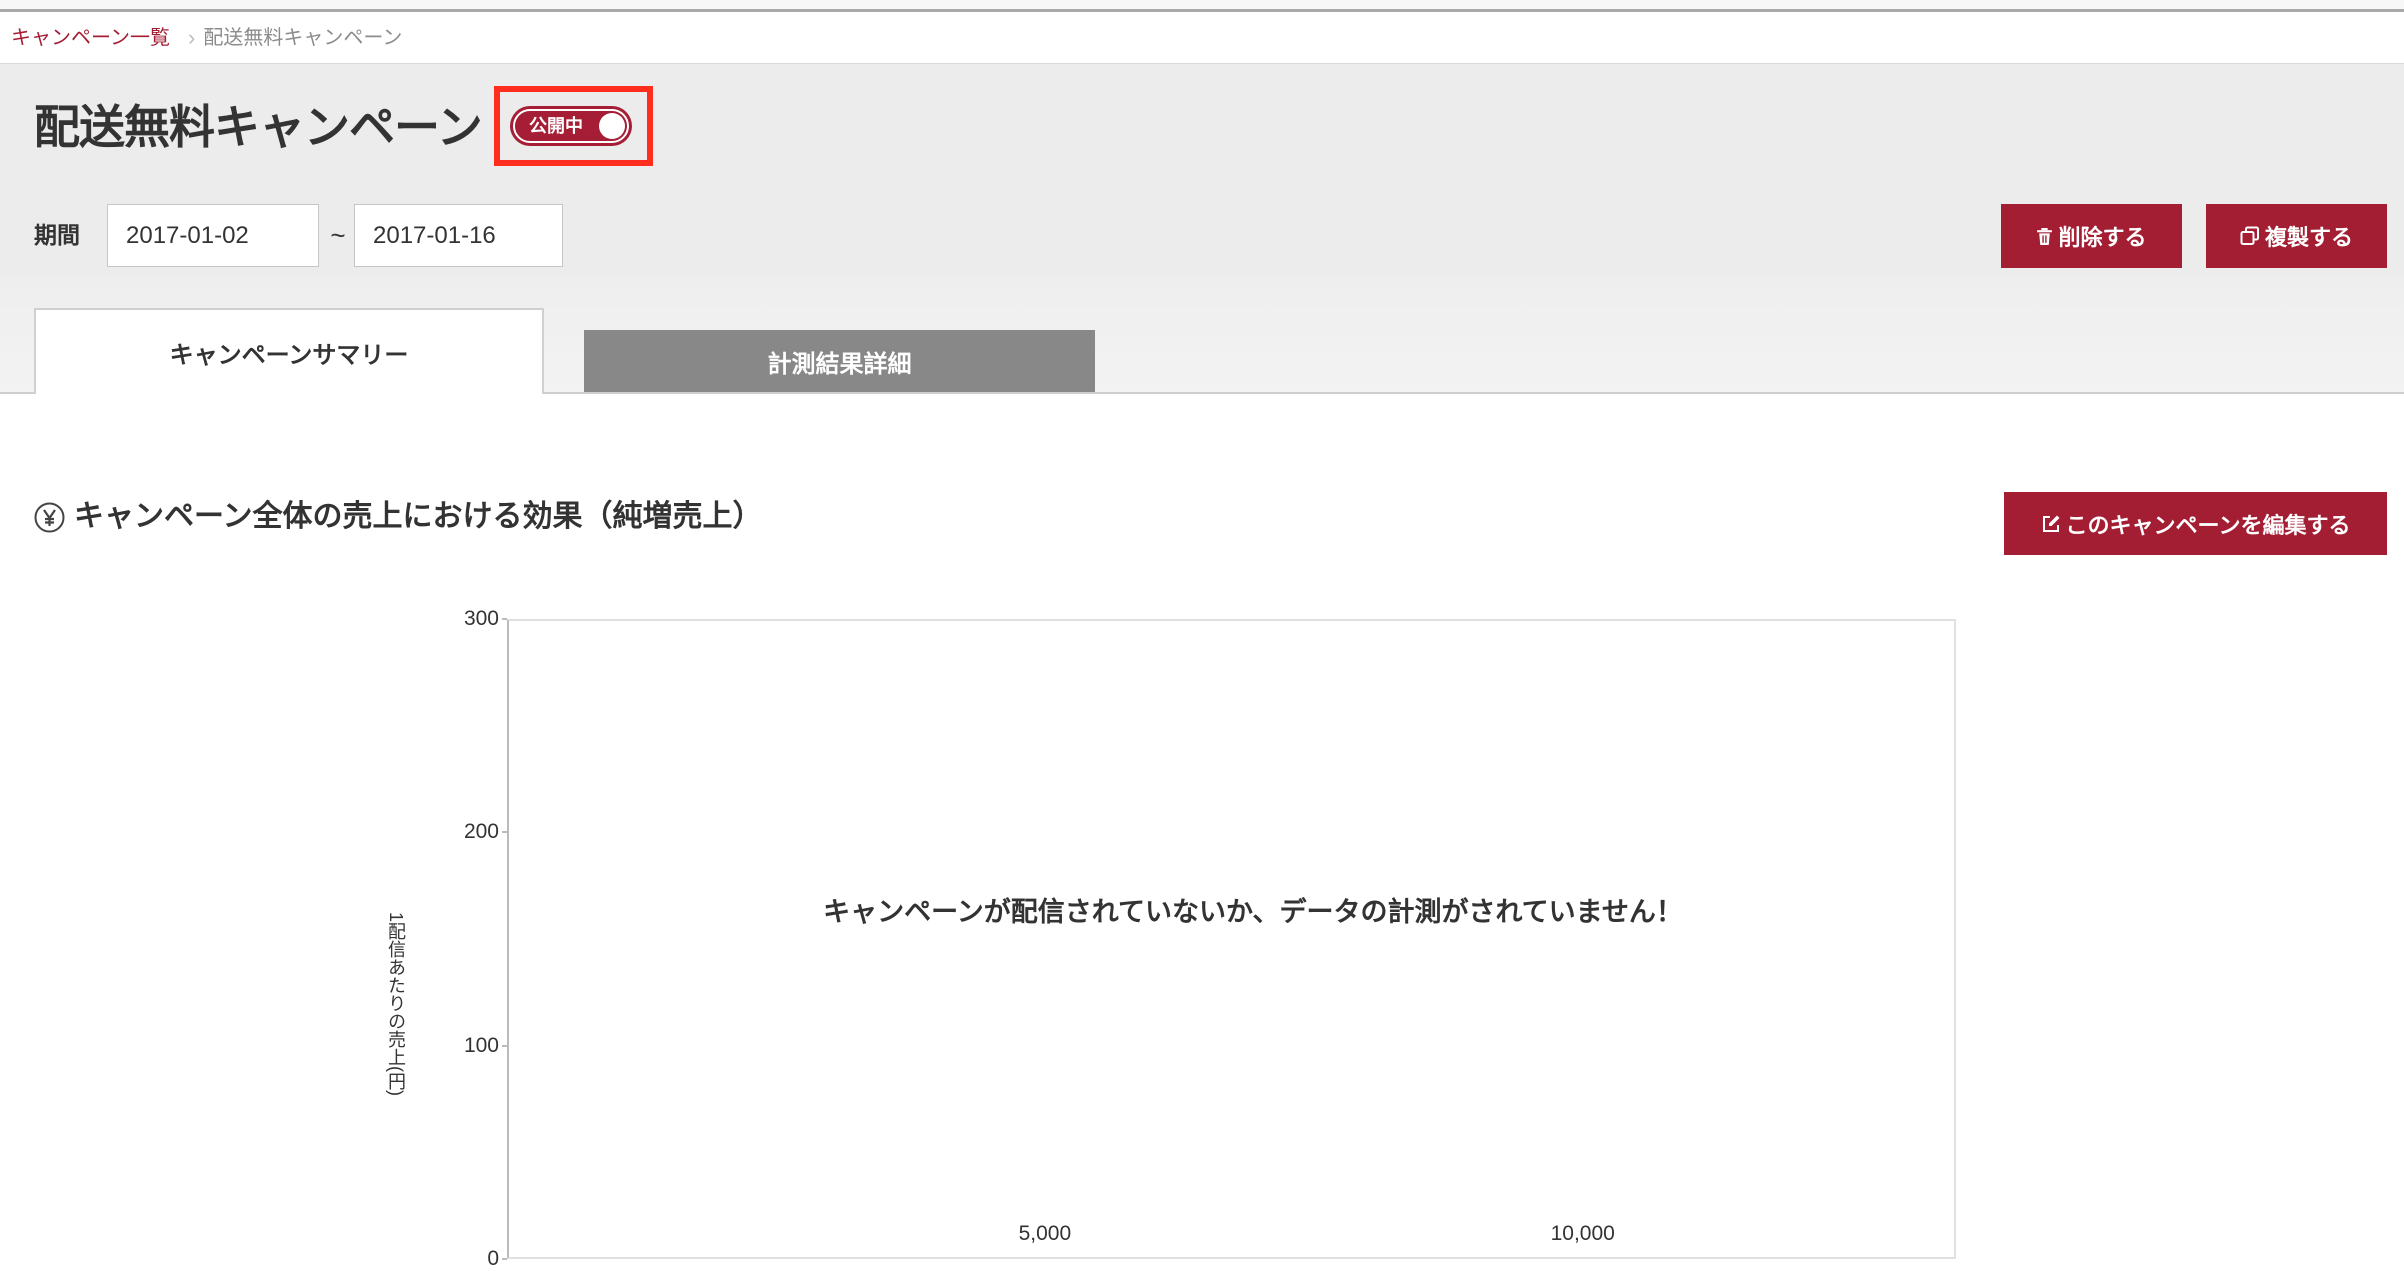 The height and width of the screenshot is (1284, 2404). Describe the element at coordinates (303, 37) in the screenshot. I see `breadcrumb-current: 配送無料キャンペーン` at that location.